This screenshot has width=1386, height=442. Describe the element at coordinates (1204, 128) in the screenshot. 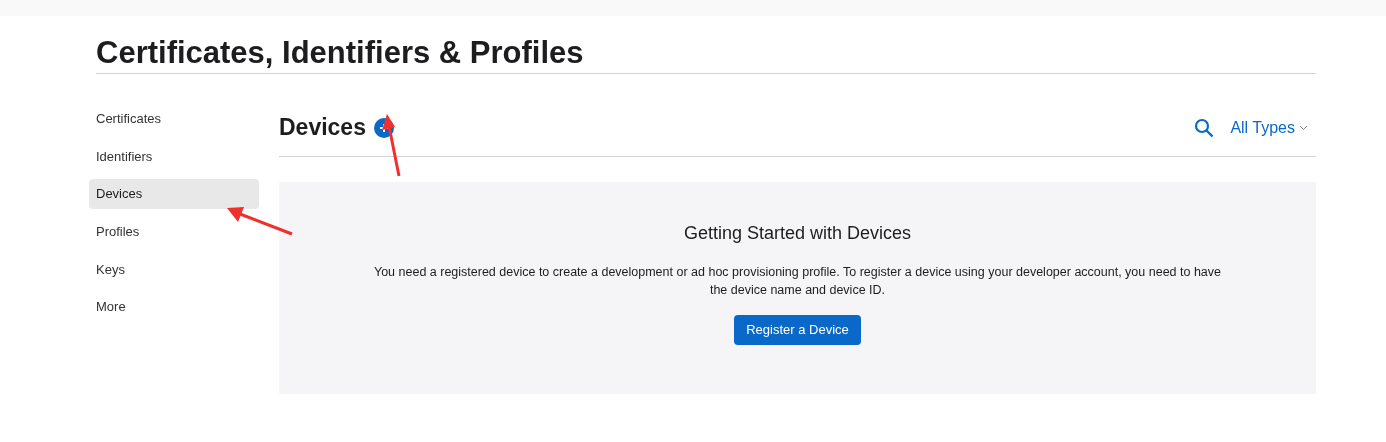

I see `search-icon` at that location.